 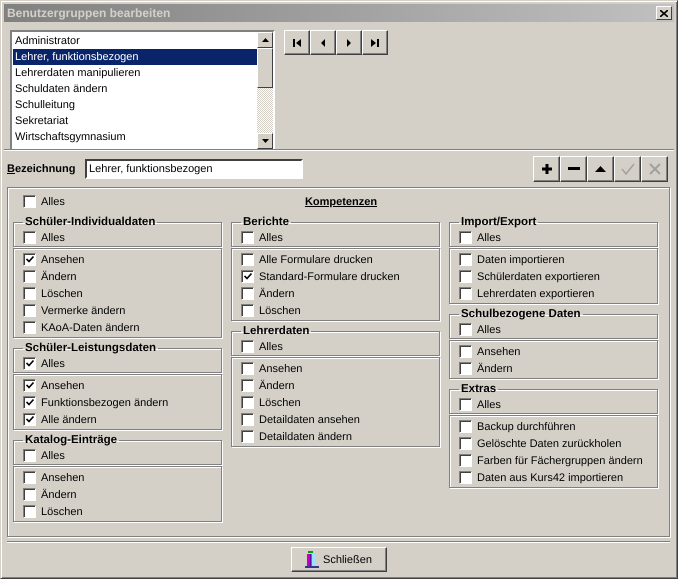 I want to click on group-title: Katalog-Einträge, so click(x=71, y=440).